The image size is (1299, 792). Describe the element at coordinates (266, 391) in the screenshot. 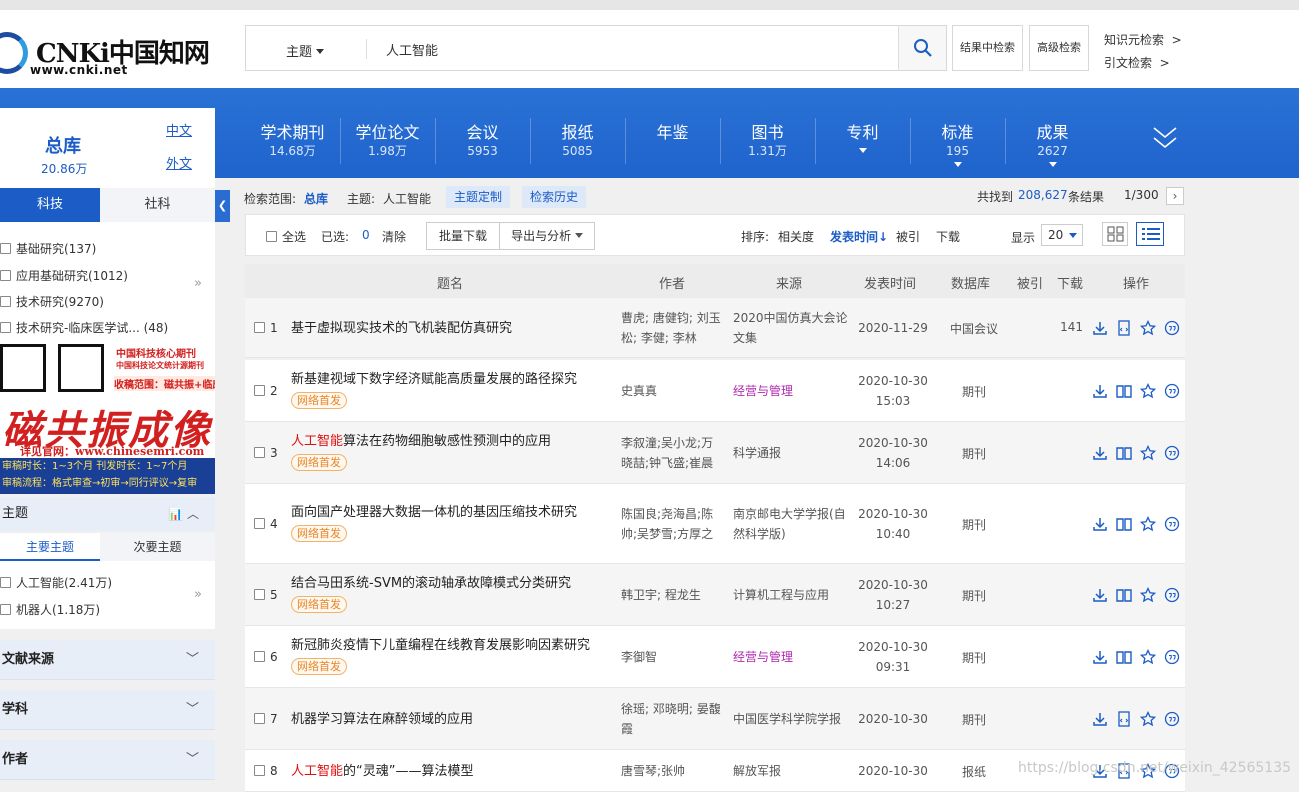

I see `row-select: 2` at that location.